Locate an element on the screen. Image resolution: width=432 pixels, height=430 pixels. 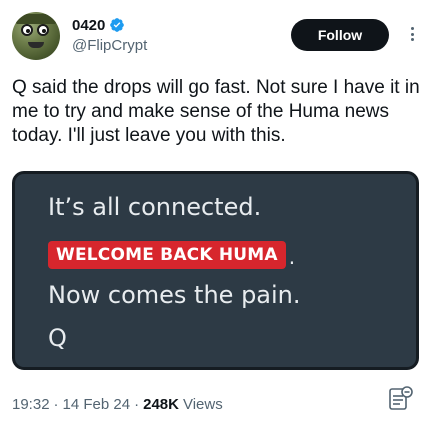
tweet-meta: 19:32 · 14 Feb 24 · 248K Views is located at coordinates (117, 404).